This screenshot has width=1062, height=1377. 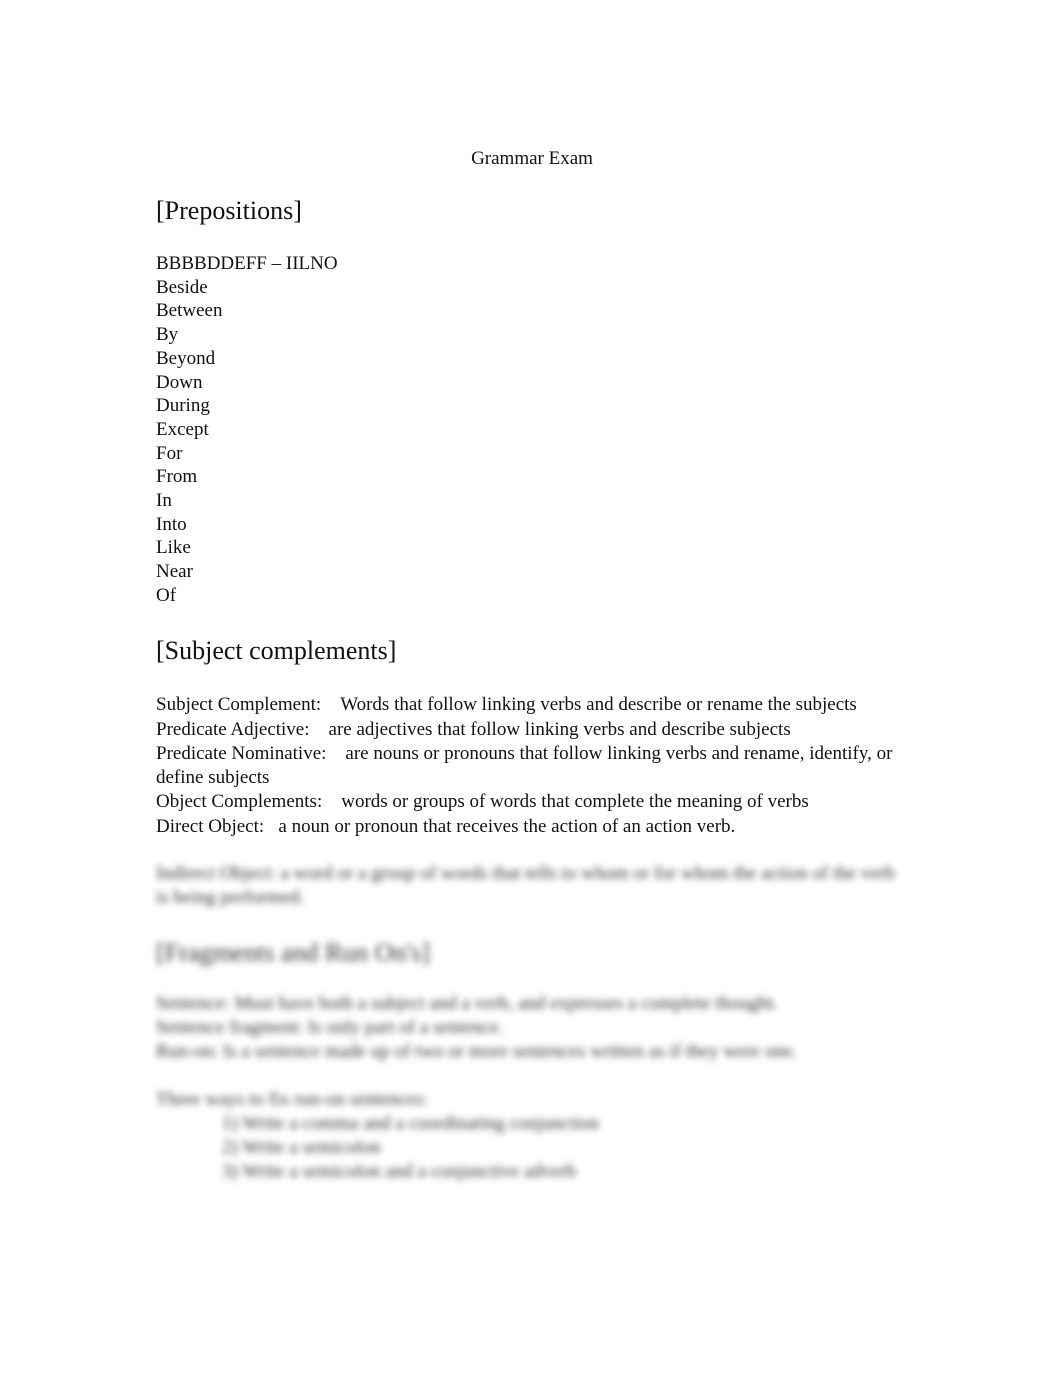 What do you see at coordinates (177, 477) in the screenshot?
I see `list-item: From` at bounding box center [177, 477].